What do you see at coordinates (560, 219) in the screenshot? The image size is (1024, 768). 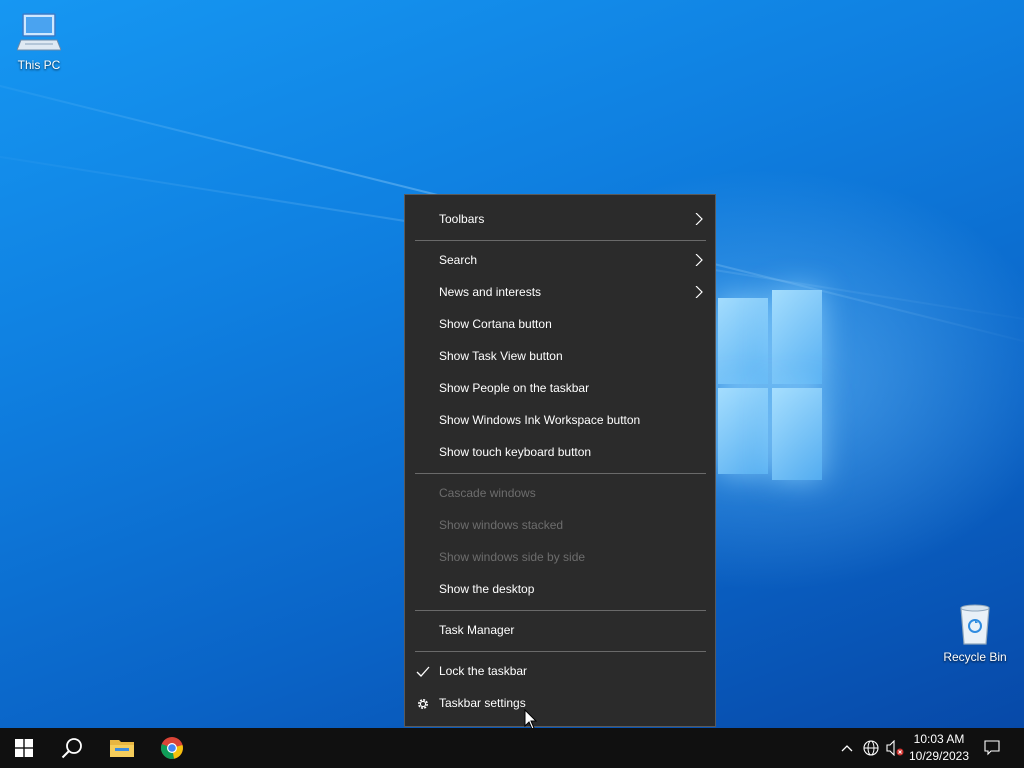 I see `menu-item-toolbars: Toolbars` at bounding box center [560, 219].